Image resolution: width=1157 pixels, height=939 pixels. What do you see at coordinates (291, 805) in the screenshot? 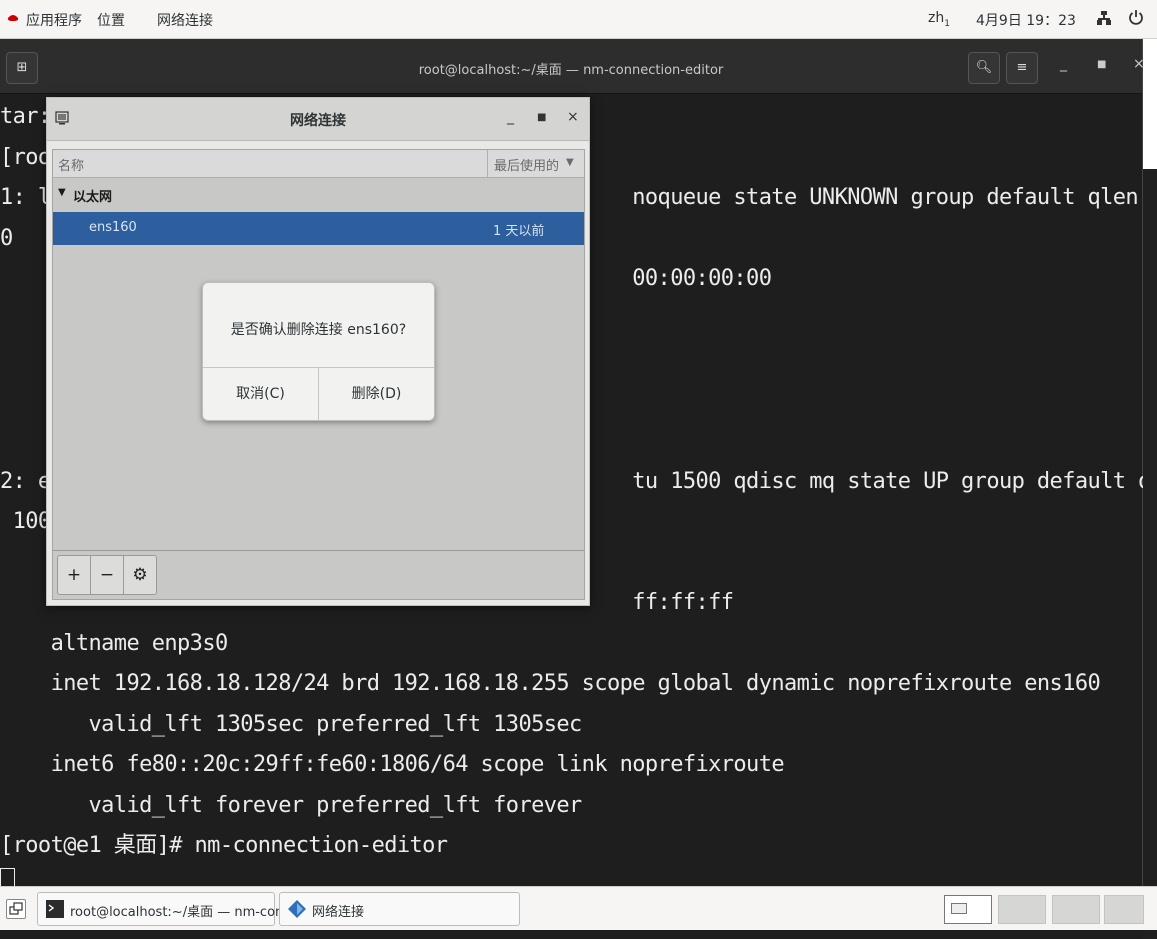
I see `terminal-line: valid_lft forever preferred_lft forever` at bounding box center [291, 805].